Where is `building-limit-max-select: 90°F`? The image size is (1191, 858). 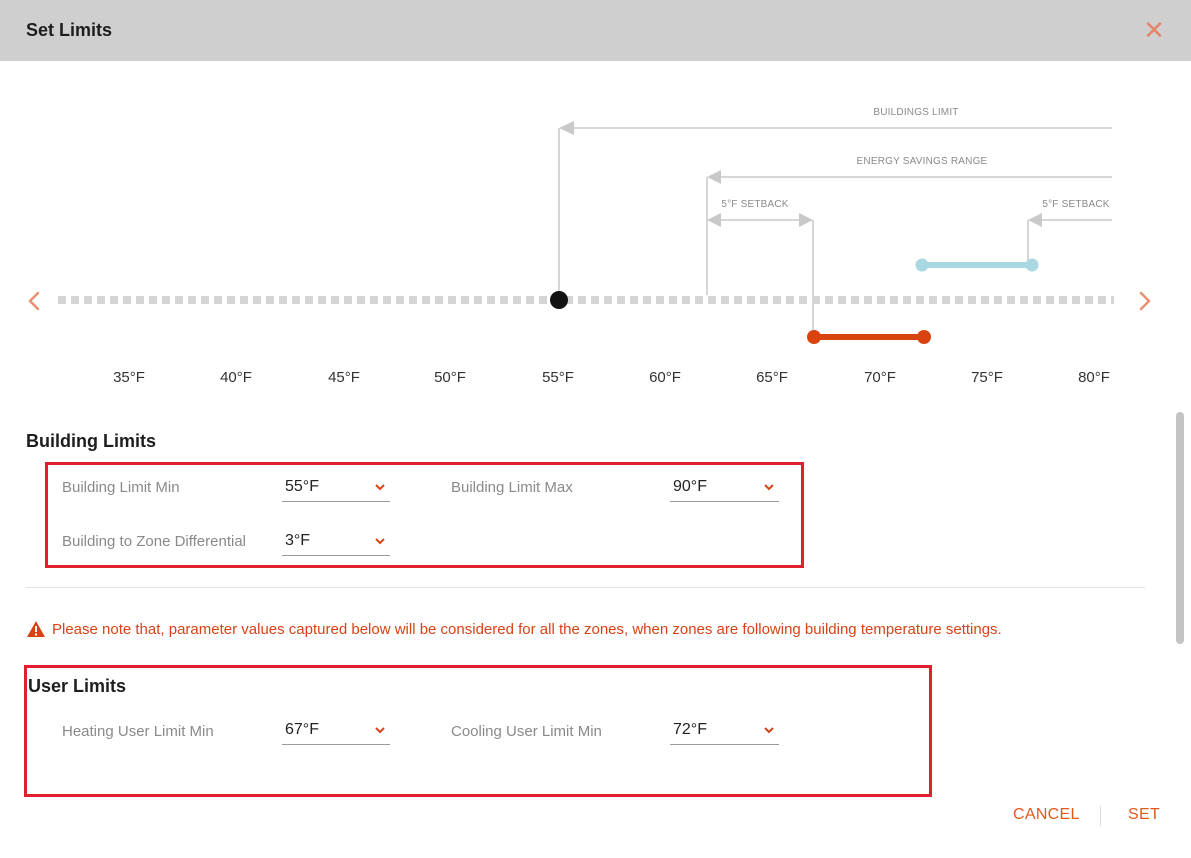 building-limit-max-select: 90°F is located at coordinates (724, 488).